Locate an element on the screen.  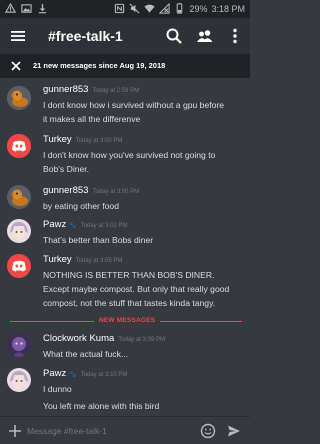
message-timestamp: Today at 3:02 PM is located at coordinates (104, 226).